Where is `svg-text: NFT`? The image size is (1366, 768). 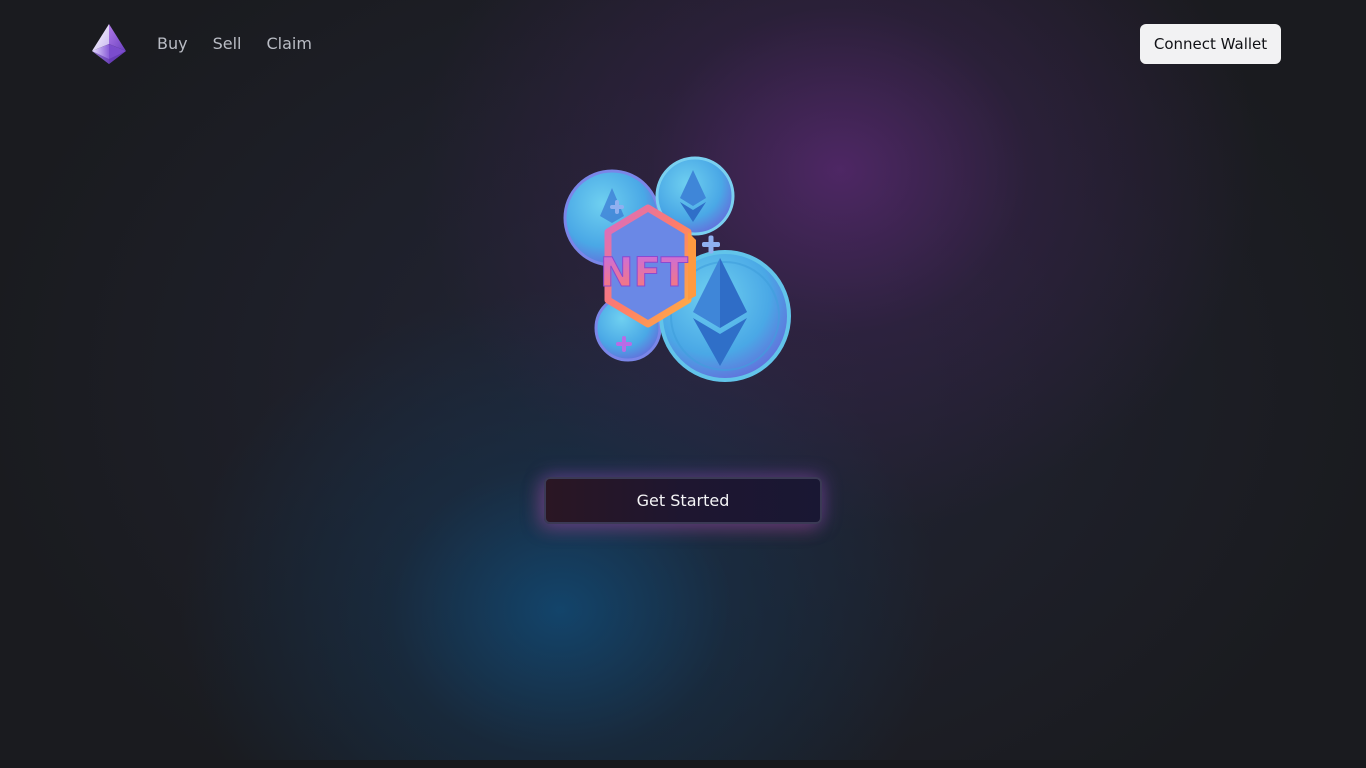 svg-text: NFT is located at coordinates (644, 273).